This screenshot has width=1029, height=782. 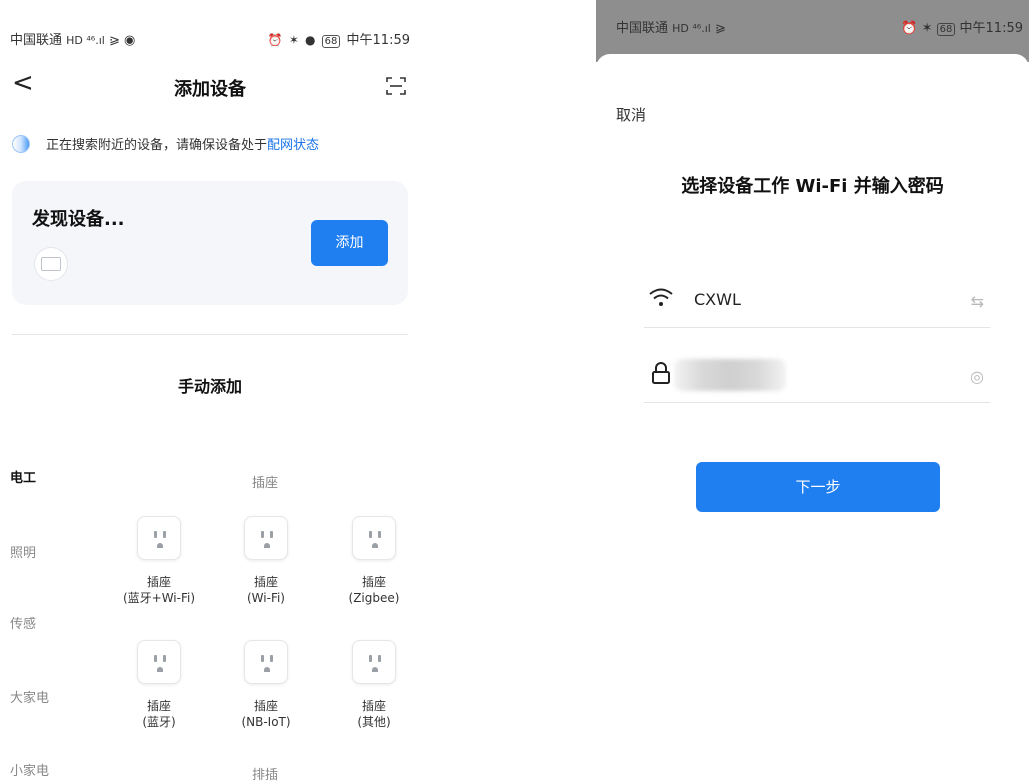 I want to click on device-tile: 插座 (NB-IoT), so click(x=266, y=685).